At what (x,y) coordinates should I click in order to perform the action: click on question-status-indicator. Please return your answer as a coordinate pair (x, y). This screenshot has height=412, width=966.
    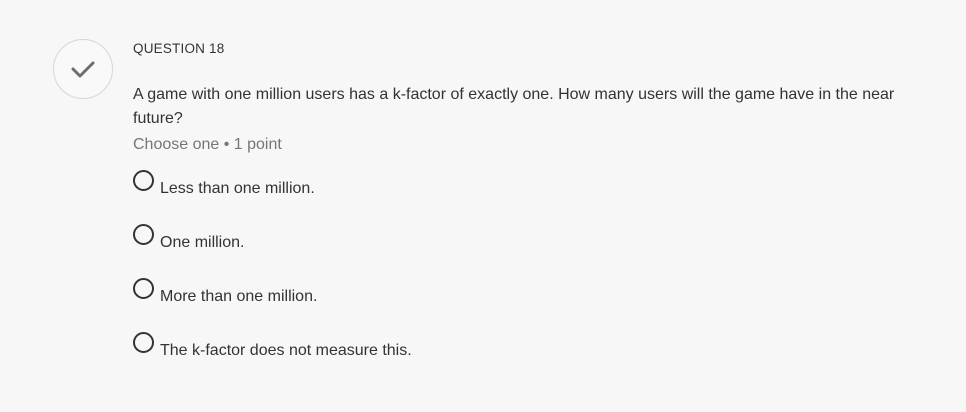
    Looking at the image, I should click on (83, 69).